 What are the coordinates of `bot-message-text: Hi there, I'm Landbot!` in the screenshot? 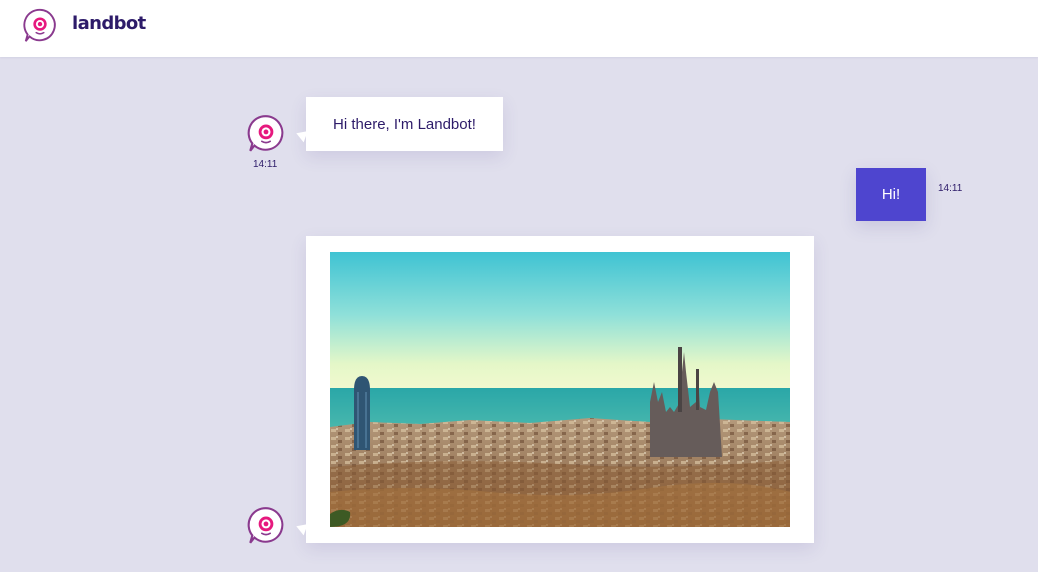 It's located at (404, 124).